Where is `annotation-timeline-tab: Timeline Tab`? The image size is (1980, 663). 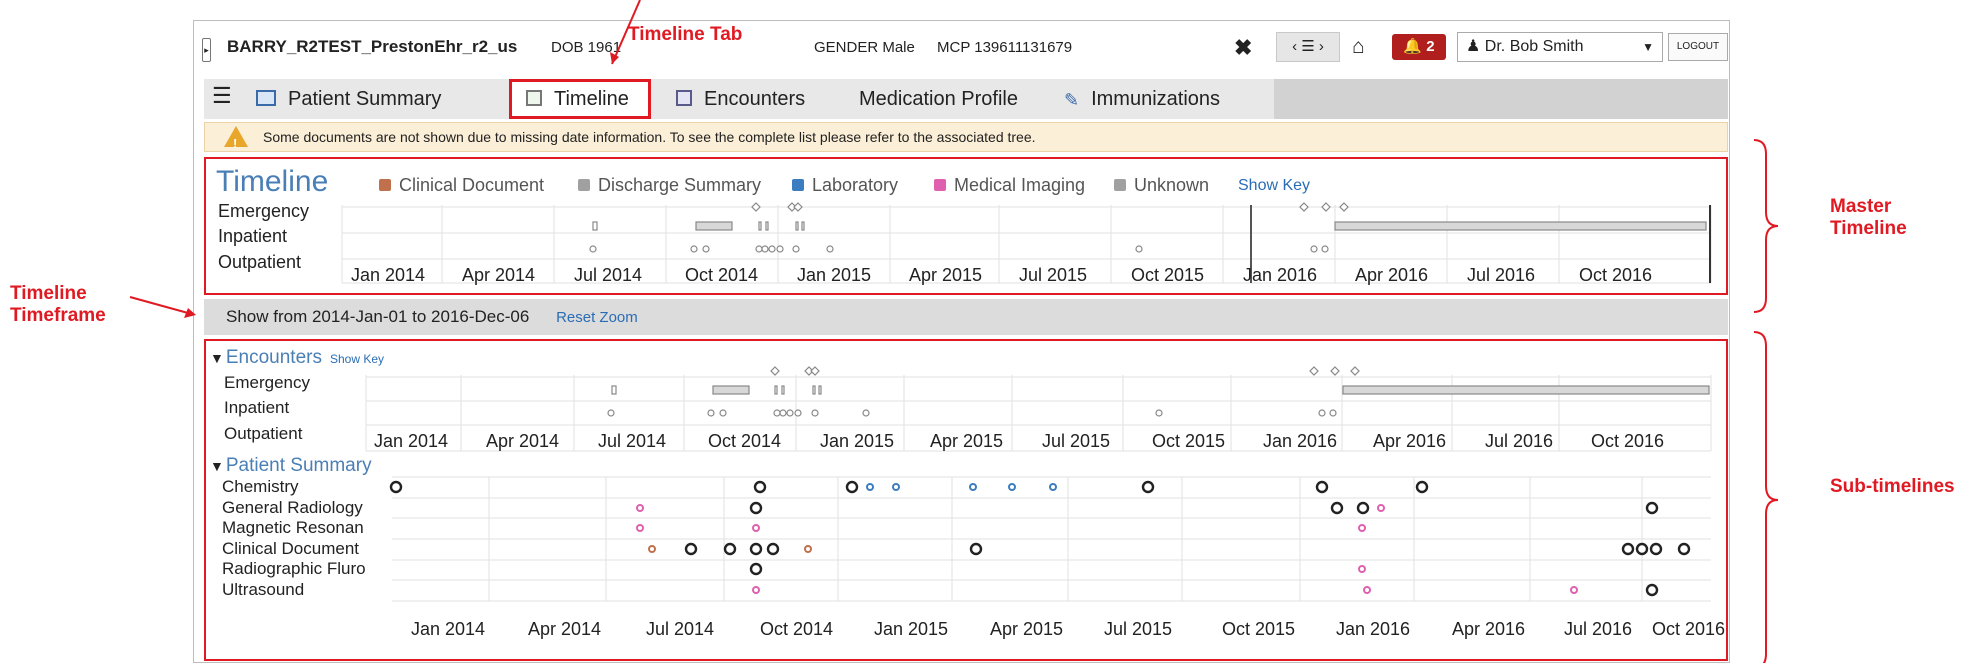
annotation-timeline-tab: Timeline Tab is located at coordinates (685, 34).